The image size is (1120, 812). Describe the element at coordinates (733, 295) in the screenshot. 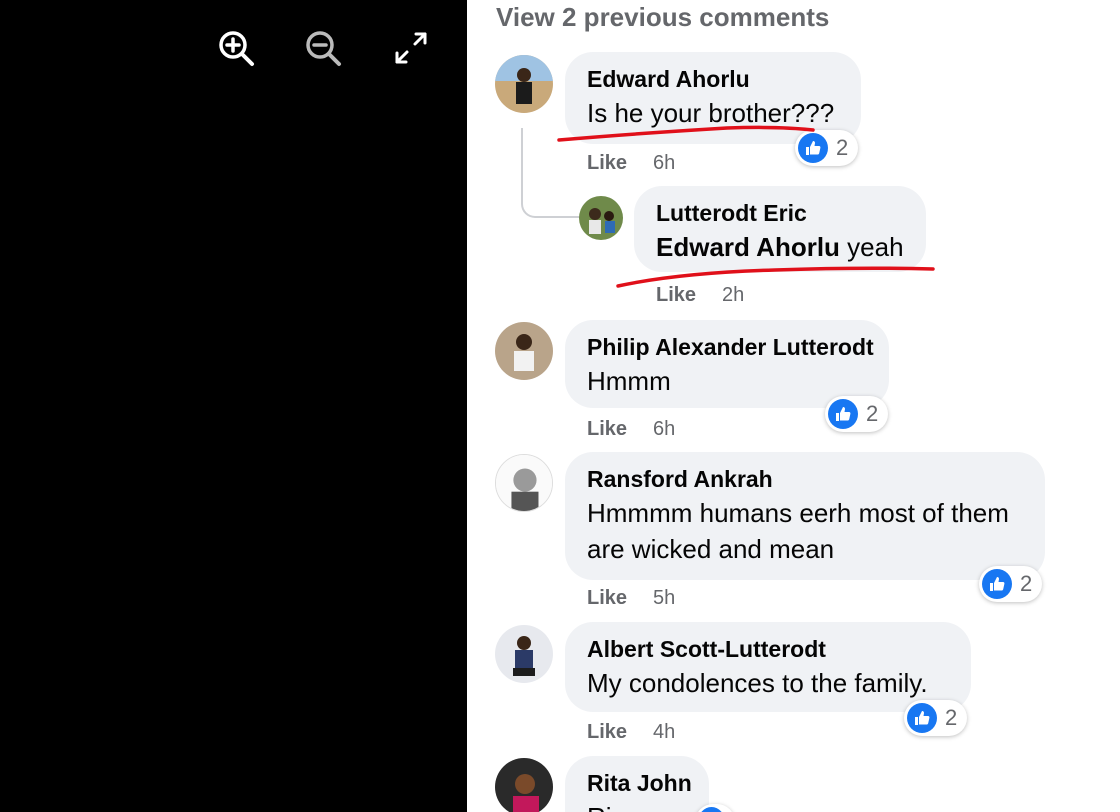

I see `comment-time: 2h` at that location.